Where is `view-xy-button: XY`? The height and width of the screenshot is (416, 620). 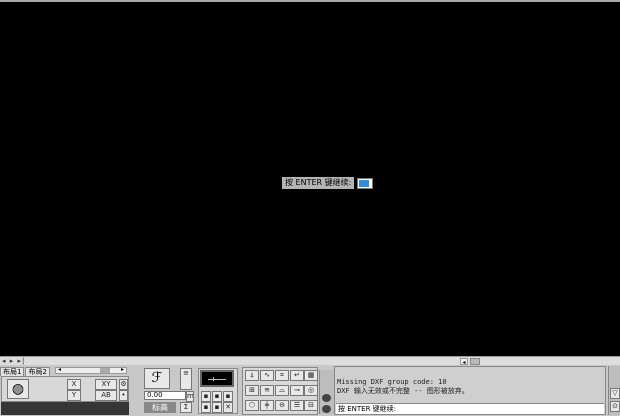
view-xy-button: XY is located at coordinates (106, 384).